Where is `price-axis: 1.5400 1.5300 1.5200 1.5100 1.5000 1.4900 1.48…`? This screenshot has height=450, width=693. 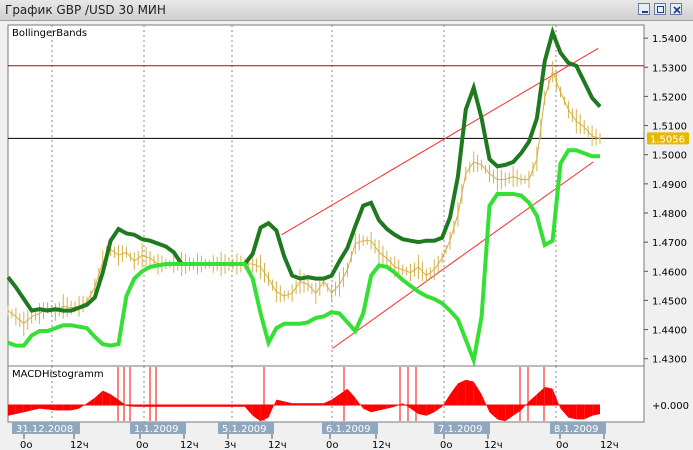
price-axis: 1.5400 1.5300 1.5200 1.5100 1.5000 1.4900 1.48… is located at coordinates (665, 200).